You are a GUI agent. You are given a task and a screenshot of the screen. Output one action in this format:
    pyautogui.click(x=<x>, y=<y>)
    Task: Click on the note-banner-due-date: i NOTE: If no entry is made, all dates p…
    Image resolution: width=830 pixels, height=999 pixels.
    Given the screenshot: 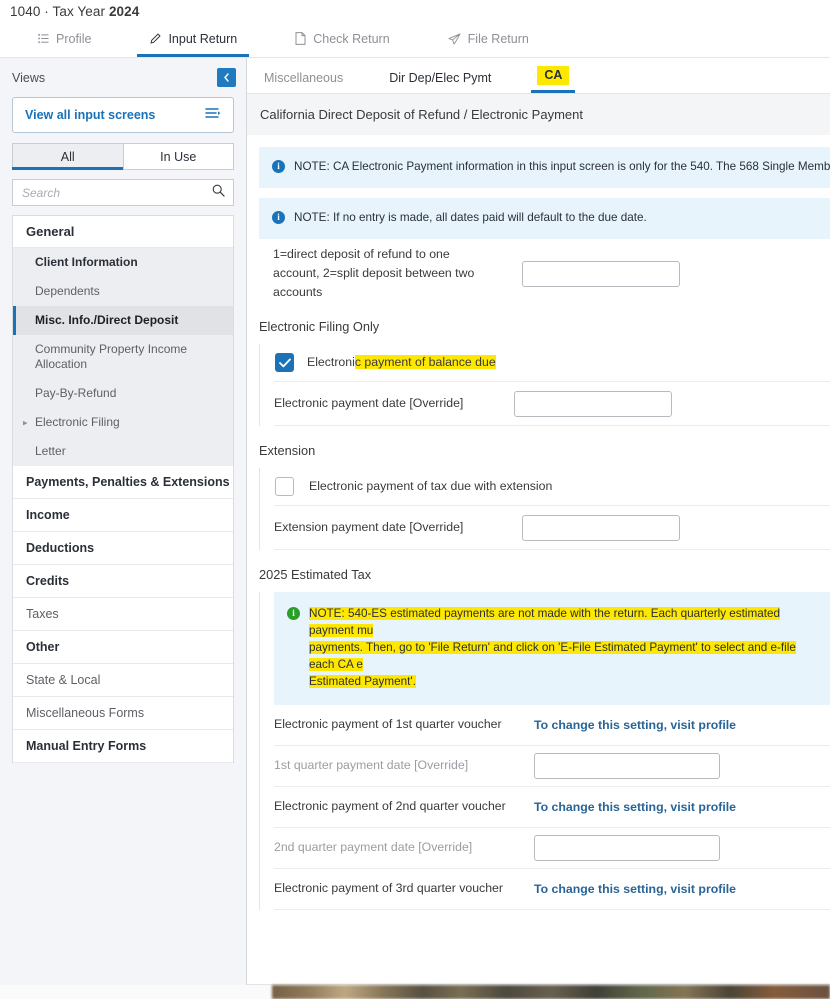 What is the action you would take?
    pyautogui.click(x=544, y=218)
    